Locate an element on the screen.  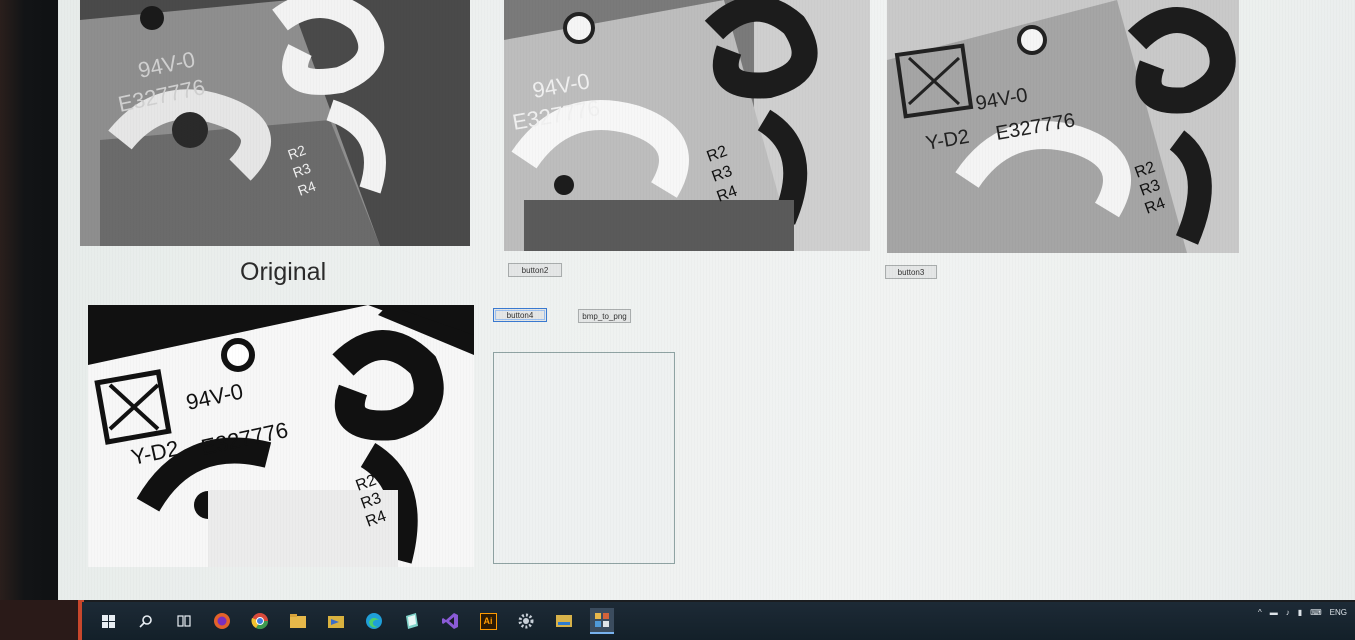
monitor-bezel is located at coordinates (31, 320).